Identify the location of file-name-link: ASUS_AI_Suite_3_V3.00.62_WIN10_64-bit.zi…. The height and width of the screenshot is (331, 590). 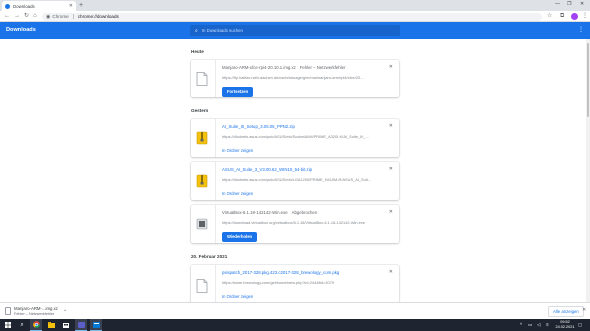
(303, 169).